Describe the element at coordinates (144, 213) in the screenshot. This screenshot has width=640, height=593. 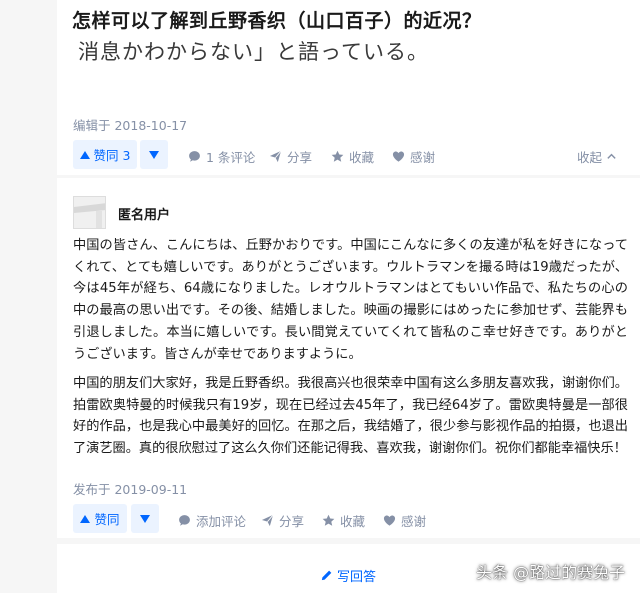
I see `author-name: 匿名用户` at that location.